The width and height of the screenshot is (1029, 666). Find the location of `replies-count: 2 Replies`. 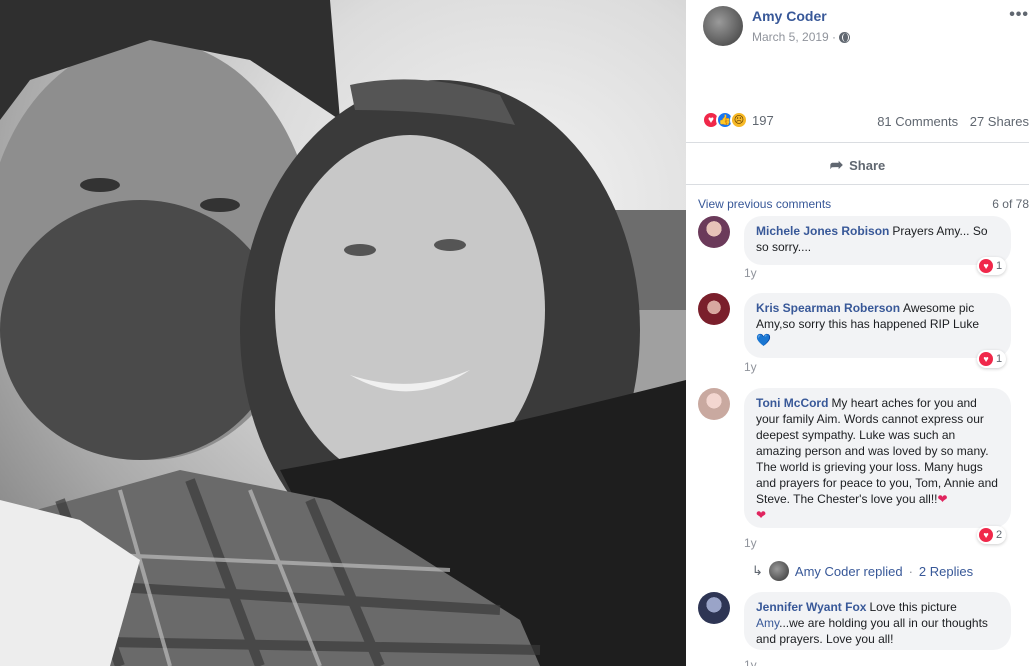

replies-count: 2 Replies is located at coordinates (946, 571).